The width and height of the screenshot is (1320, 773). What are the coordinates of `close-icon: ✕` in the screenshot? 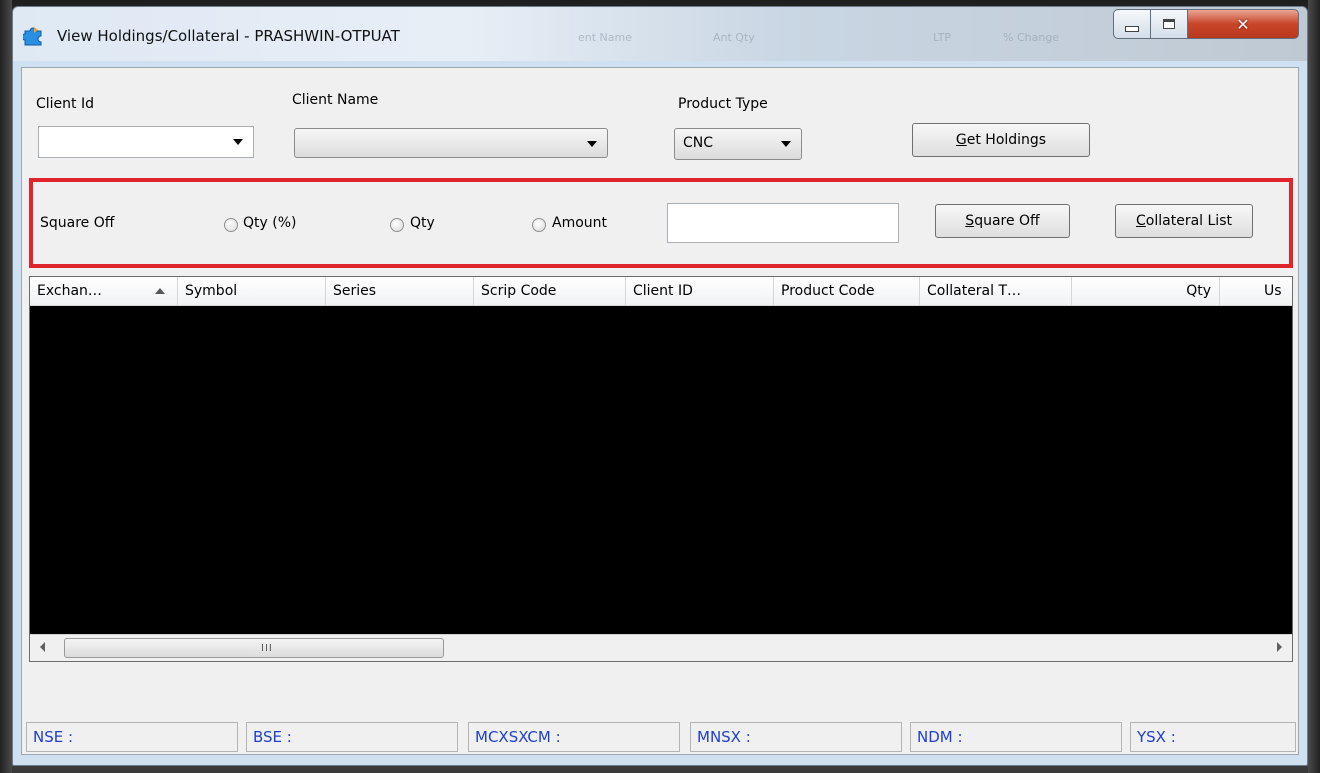 It's located at (1243, 24).